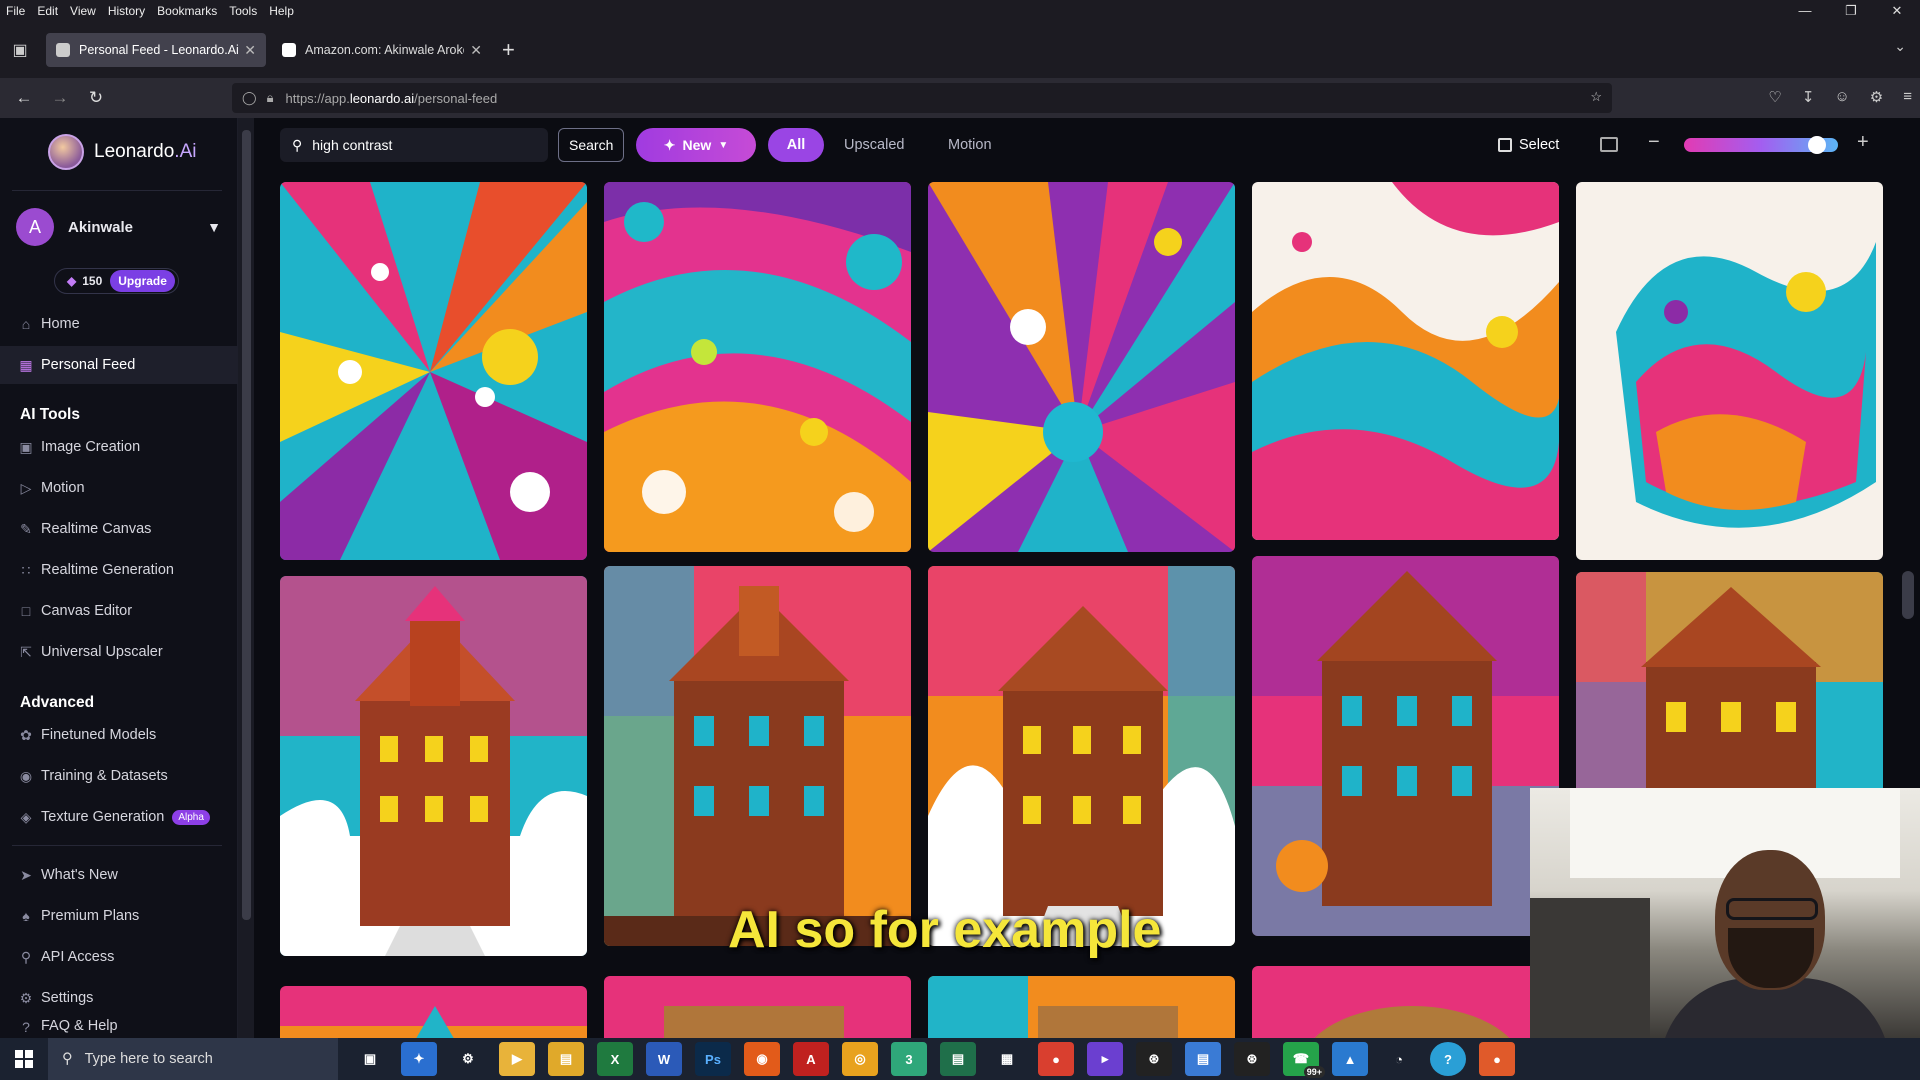 The image size is (1920, 1080). I want to click on file-explorer-icon: ▤, so click(566, 1059).